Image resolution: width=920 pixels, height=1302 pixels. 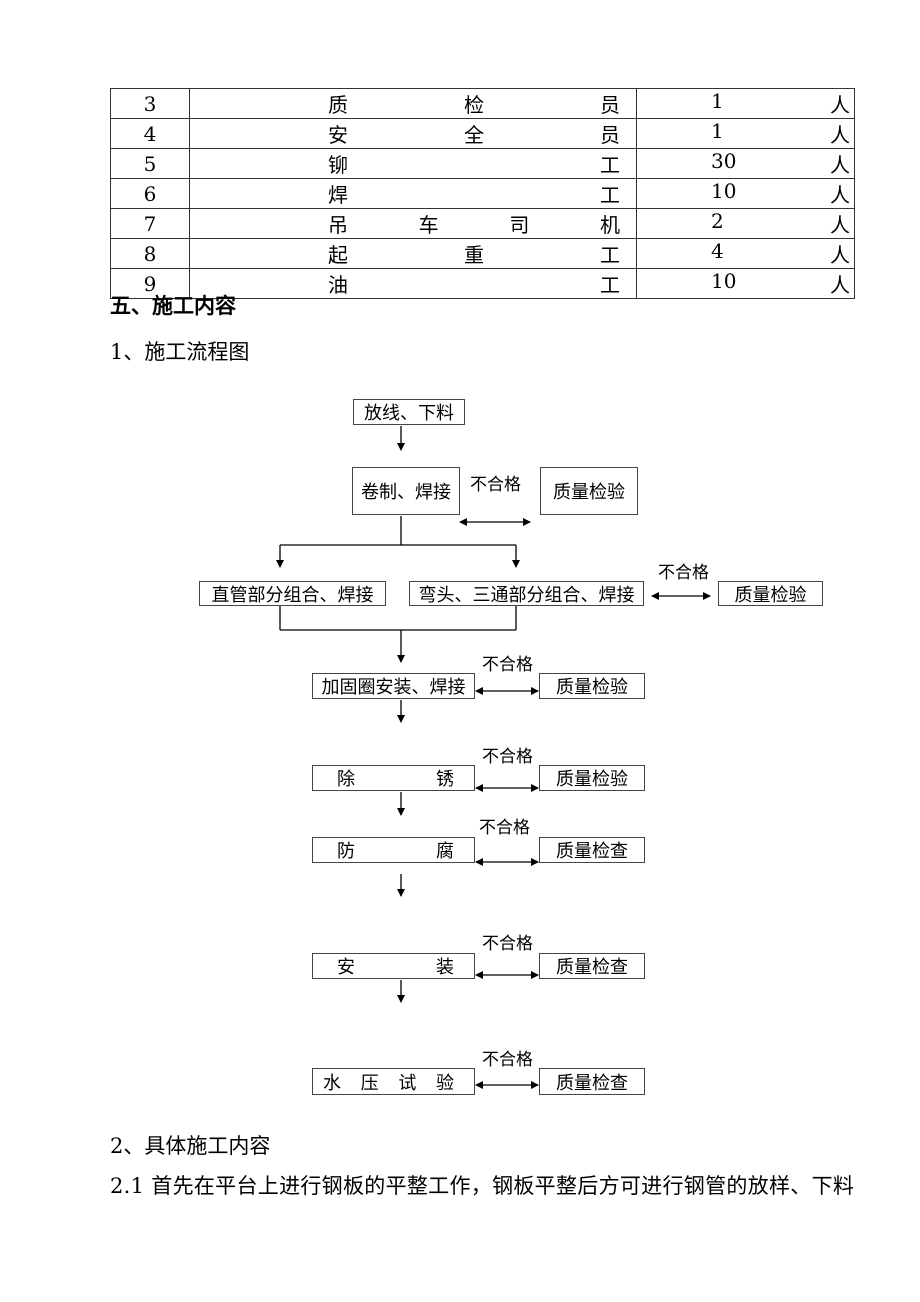 What do you see at coordinates (406, 491) in the screenshot?
I see `step-roll-weld: 卷制、焊接` at bounding box center [406, 491].